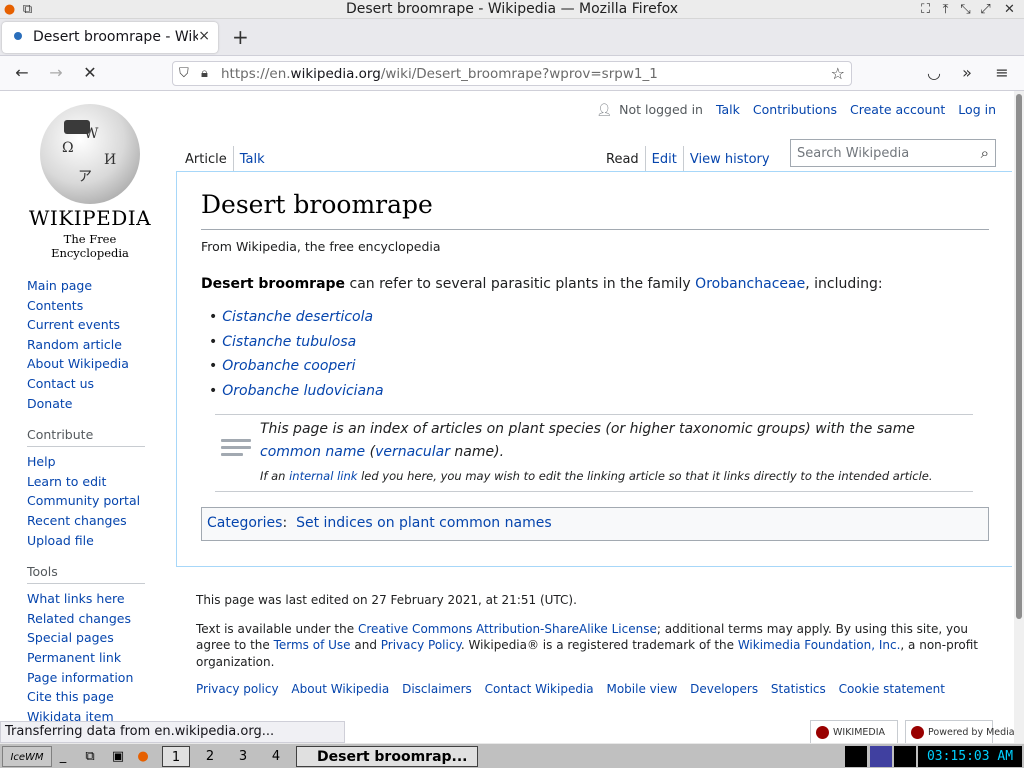  I want to click on list-item: Cistanche deserticola, so click(297, 317).